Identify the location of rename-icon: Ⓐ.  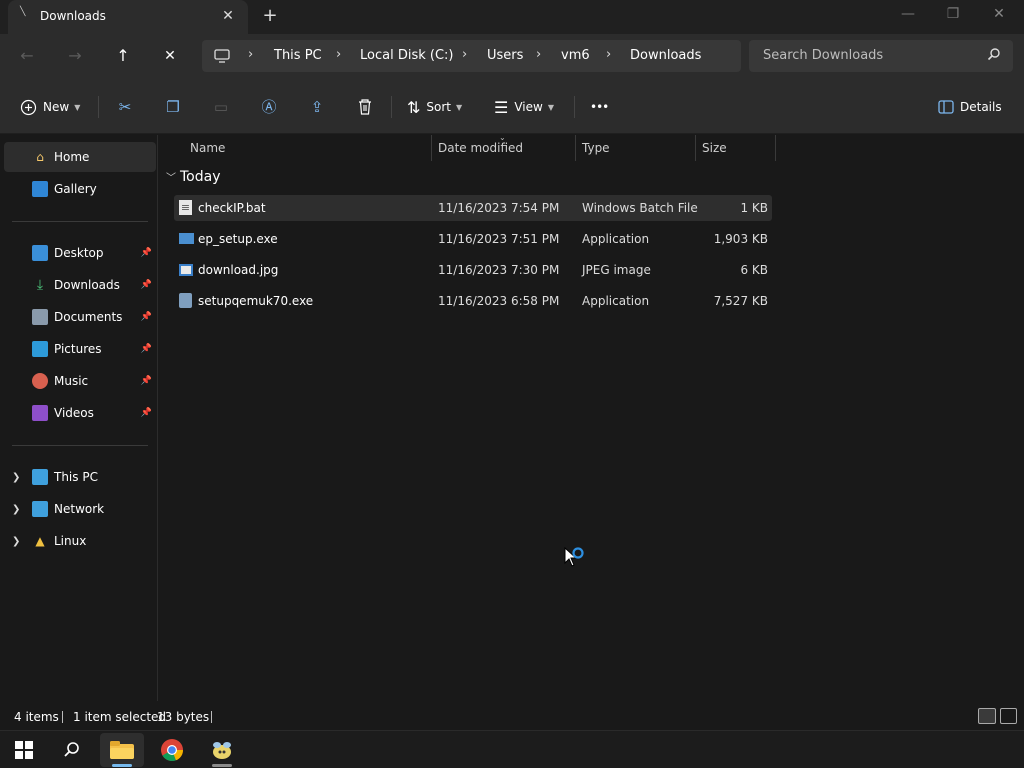
(269, 107).